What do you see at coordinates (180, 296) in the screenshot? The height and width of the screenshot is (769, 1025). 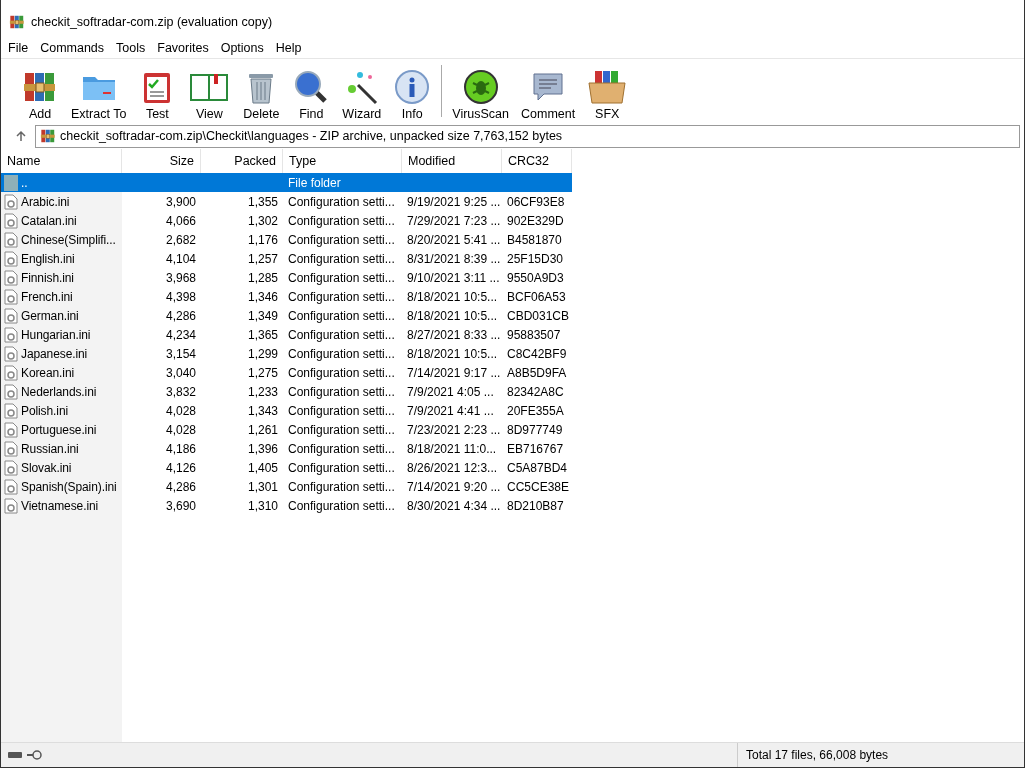 I see `table-cell: 4,398` at bounding box center [180, 296].